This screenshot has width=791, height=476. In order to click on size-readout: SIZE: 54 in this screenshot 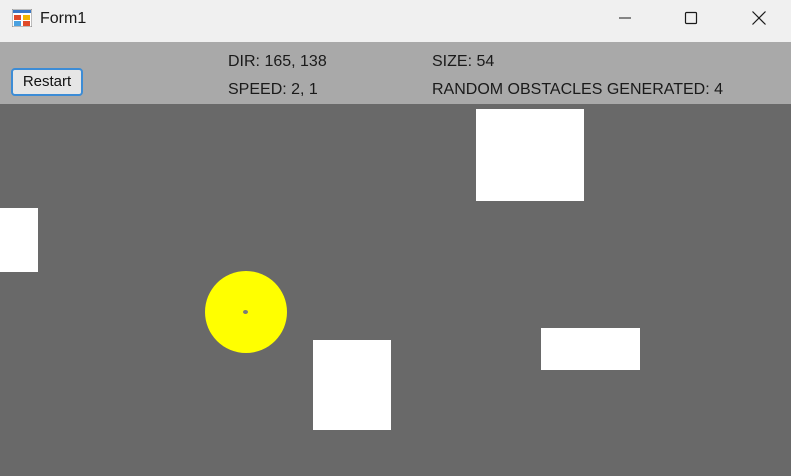, I will do `click(463, 61)`.